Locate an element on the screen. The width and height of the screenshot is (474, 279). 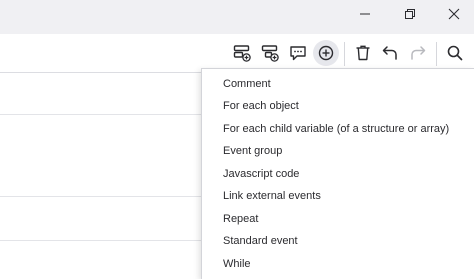
add-event-icon is located at coordinates (242, 53).